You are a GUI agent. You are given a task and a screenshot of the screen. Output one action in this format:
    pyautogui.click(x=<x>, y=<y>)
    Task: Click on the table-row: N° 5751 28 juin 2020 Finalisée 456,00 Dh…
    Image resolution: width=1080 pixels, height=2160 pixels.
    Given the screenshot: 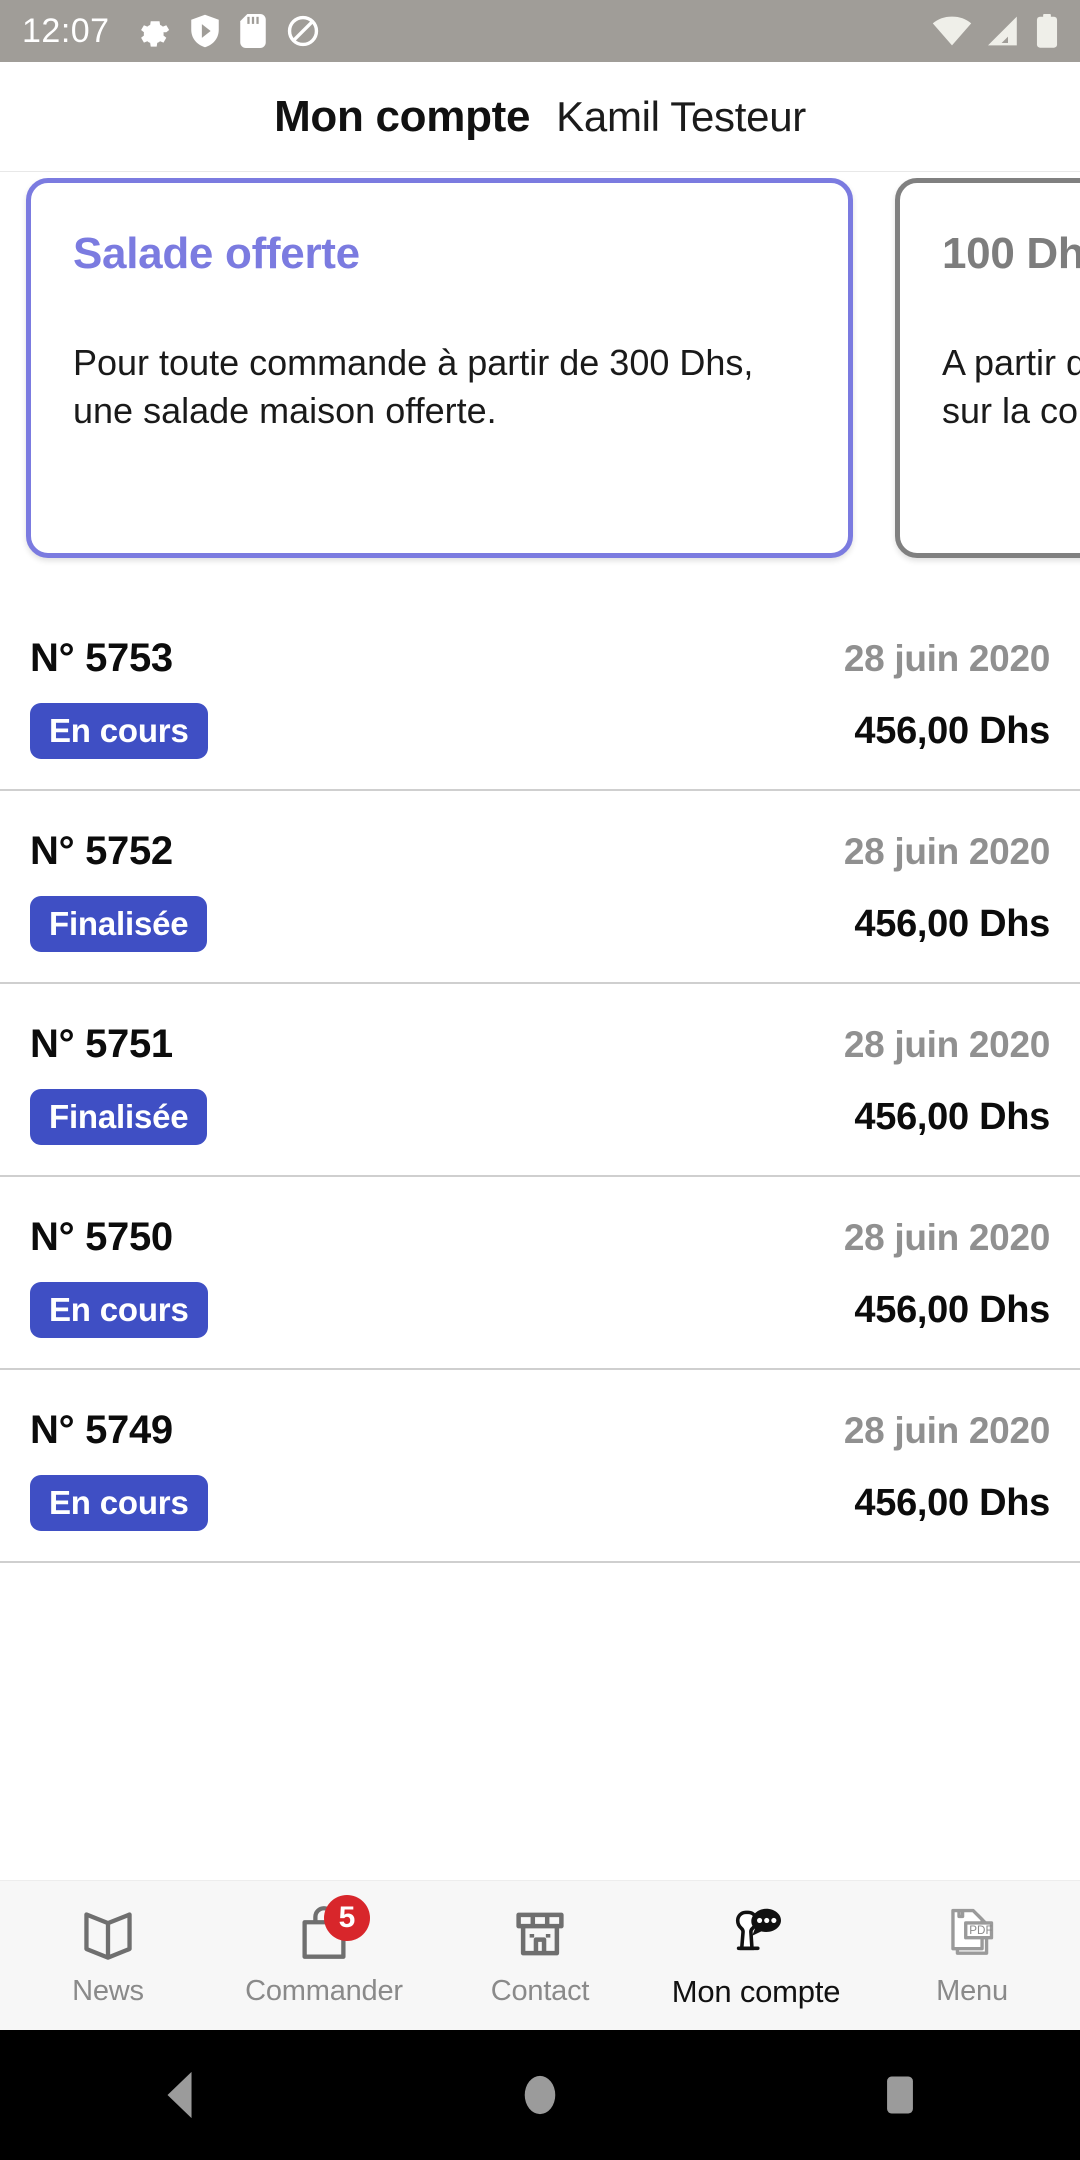 What is the action you would take?
    pyautogui.click(x=540, y=1080)
    